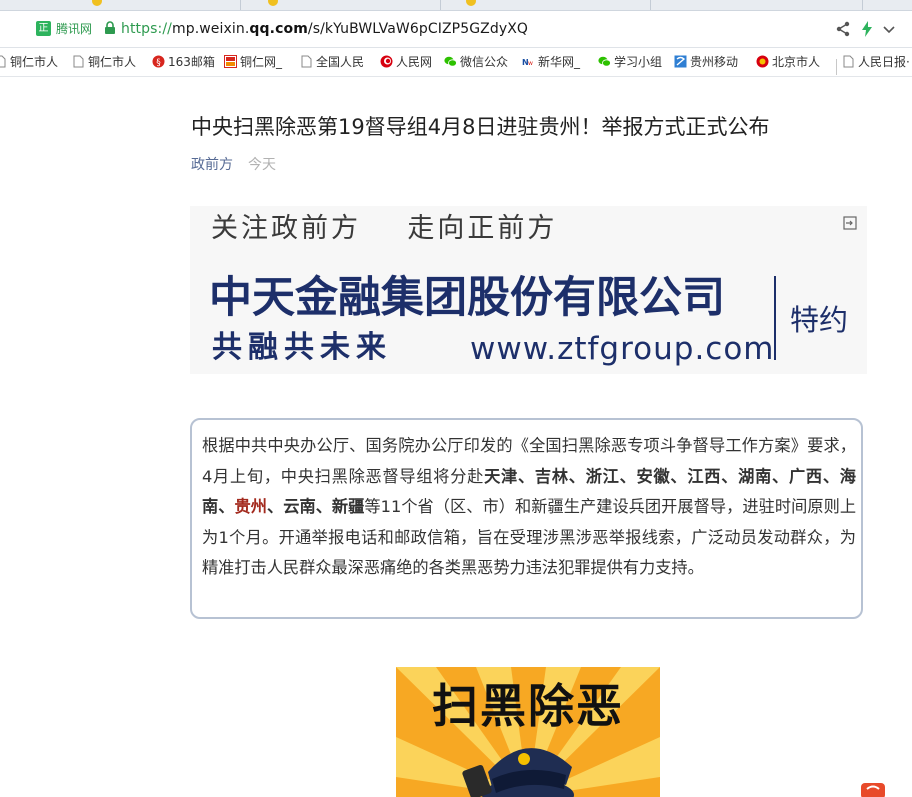 The height and width of the screenshot is (797, 912). I want to click on bookmark-label: 全国人民, so click(340, 62).